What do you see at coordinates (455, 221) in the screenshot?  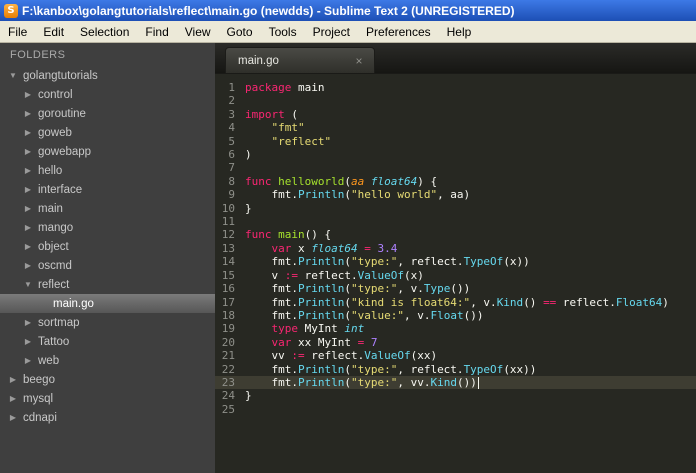 I see `code-line-11: 11` at bounding box center [455, 221].